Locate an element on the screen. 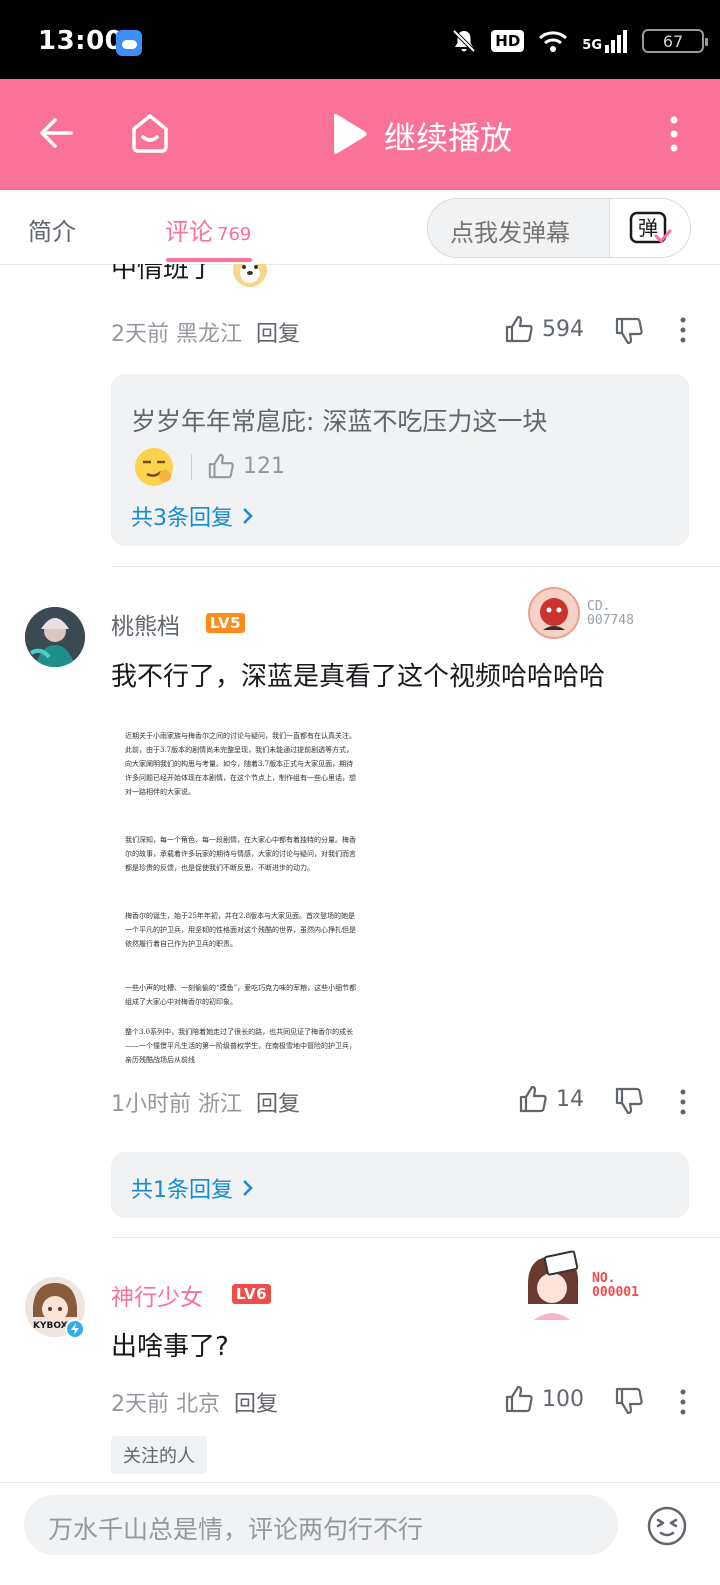 This screenshot has height=1585, width=720. fan-badge: CD. 007748 is located at coordinates (580, 615).